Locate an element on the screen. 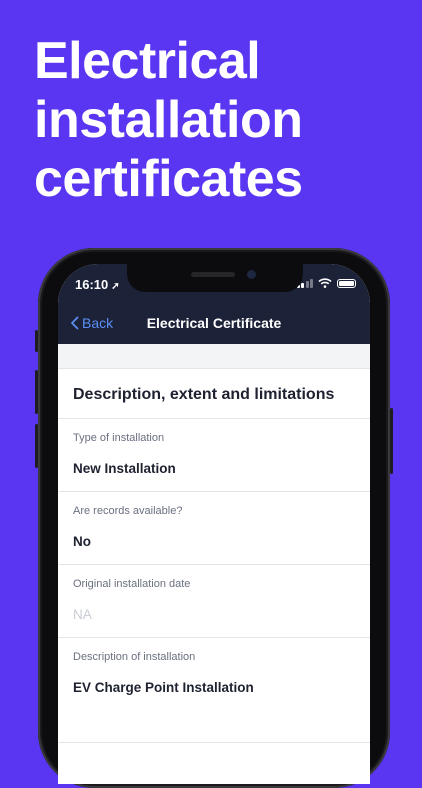 The image size is (422, 788). field-value: New Installation is located at coordinates (124, 468).